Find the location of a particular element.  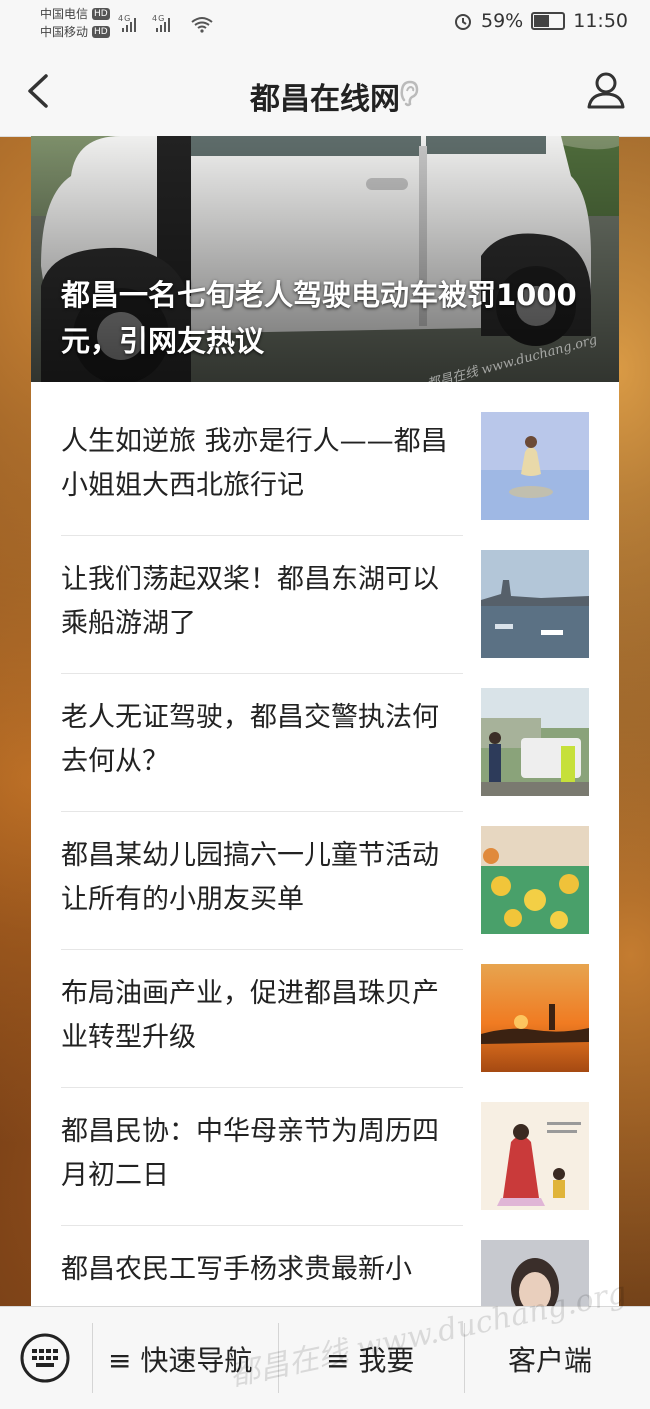

quick-nav-button: ≡ 快速导航 is located at coordinates (180, 1359).